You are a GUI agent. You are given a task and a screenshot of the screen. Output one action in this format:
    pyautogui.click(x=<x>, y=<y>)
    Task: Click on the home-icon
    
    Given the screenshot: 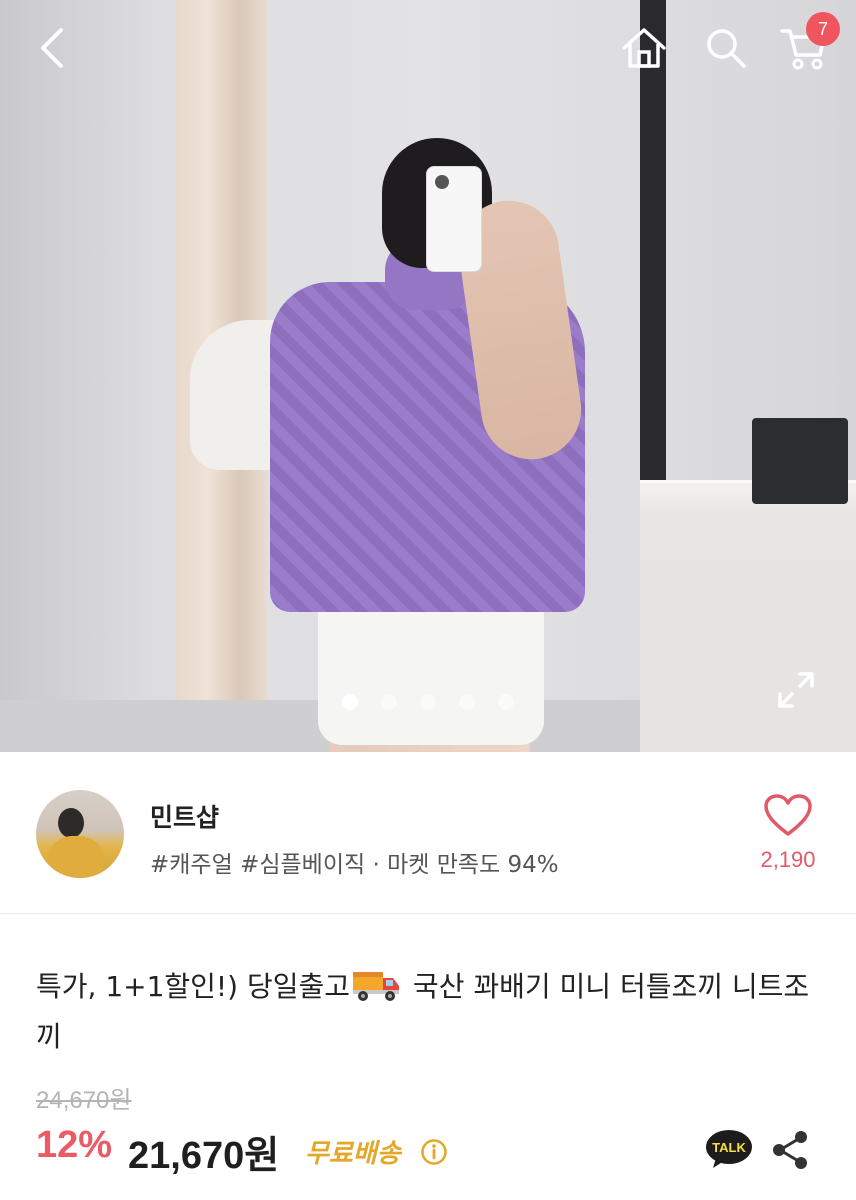 What is the action you would take?
    pyautogui.click(x=644, y=48)
    